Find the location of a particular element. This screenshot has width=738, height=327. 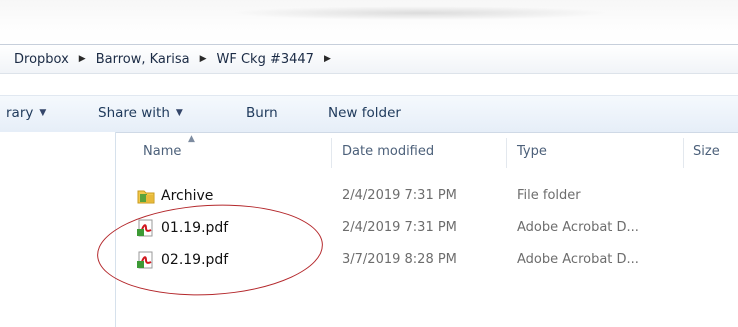

breadcrumb-item-wf-ckg: WF Ckg #3447 is located at coordinates (265, 59).